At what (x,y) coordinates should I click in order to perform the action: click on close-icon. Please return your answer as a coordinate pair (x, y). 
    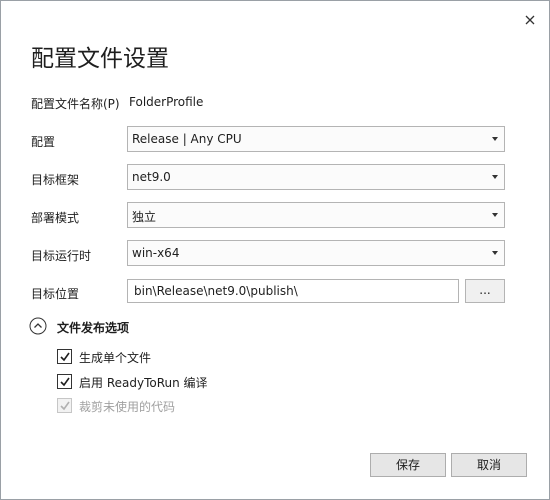
    Looking at the image, I should click on (530, 20).